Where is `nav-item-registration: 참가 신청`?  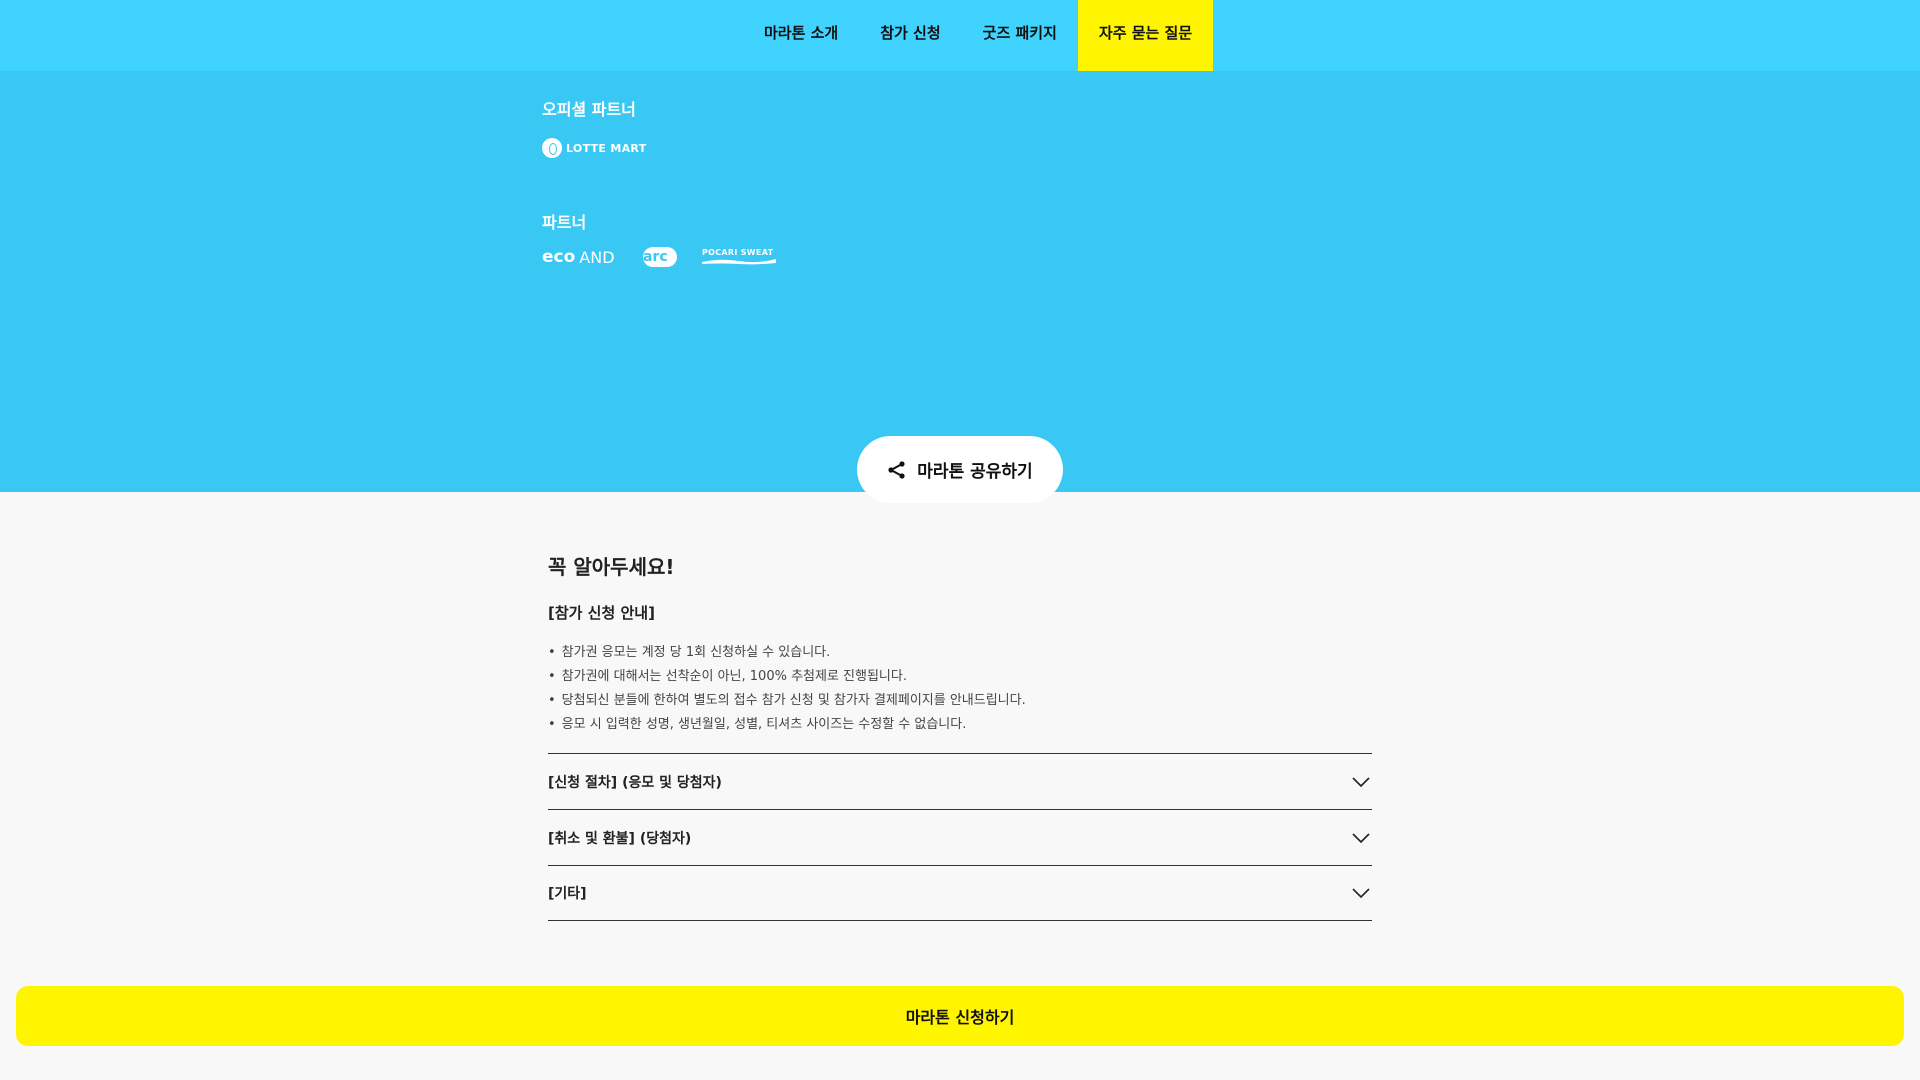 nav-item-registration: 참가 신청 is located at coordinates (910, 35).